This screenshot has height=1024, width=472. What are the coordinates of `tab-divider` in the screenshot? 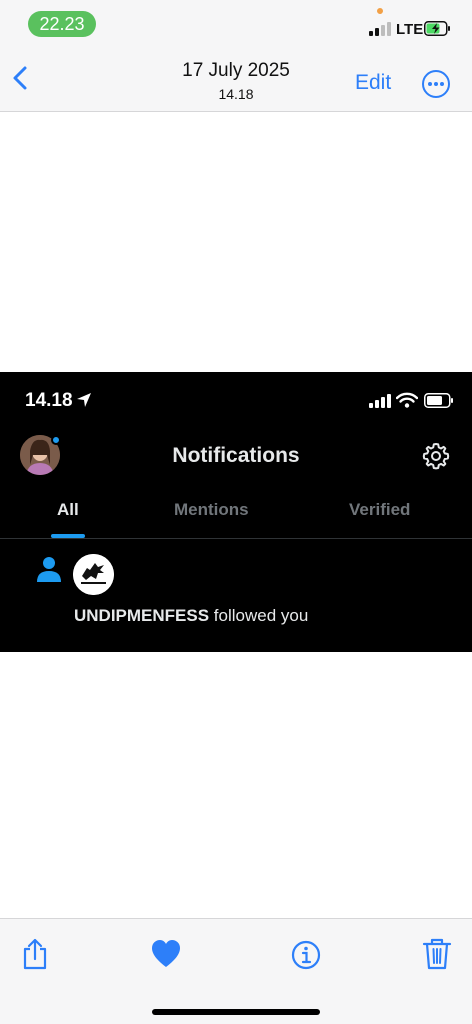 It's located at (236, 538).